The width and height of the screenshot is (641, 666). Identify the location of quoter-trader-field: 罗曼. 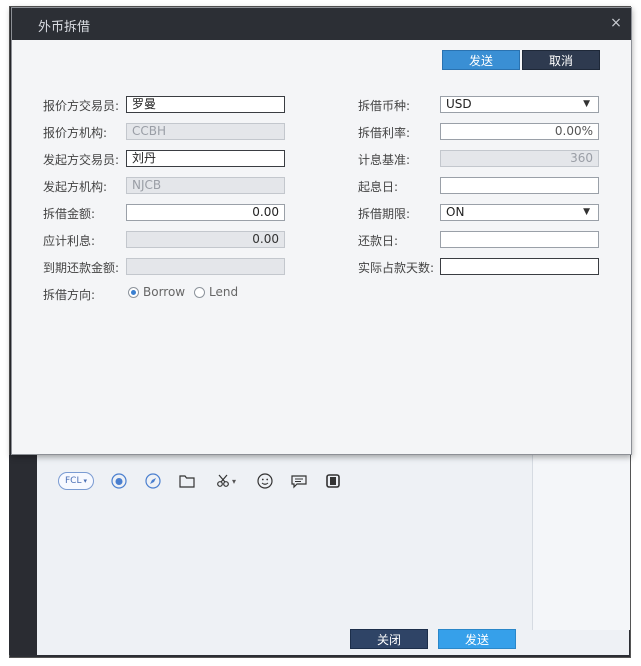
(205, 104).